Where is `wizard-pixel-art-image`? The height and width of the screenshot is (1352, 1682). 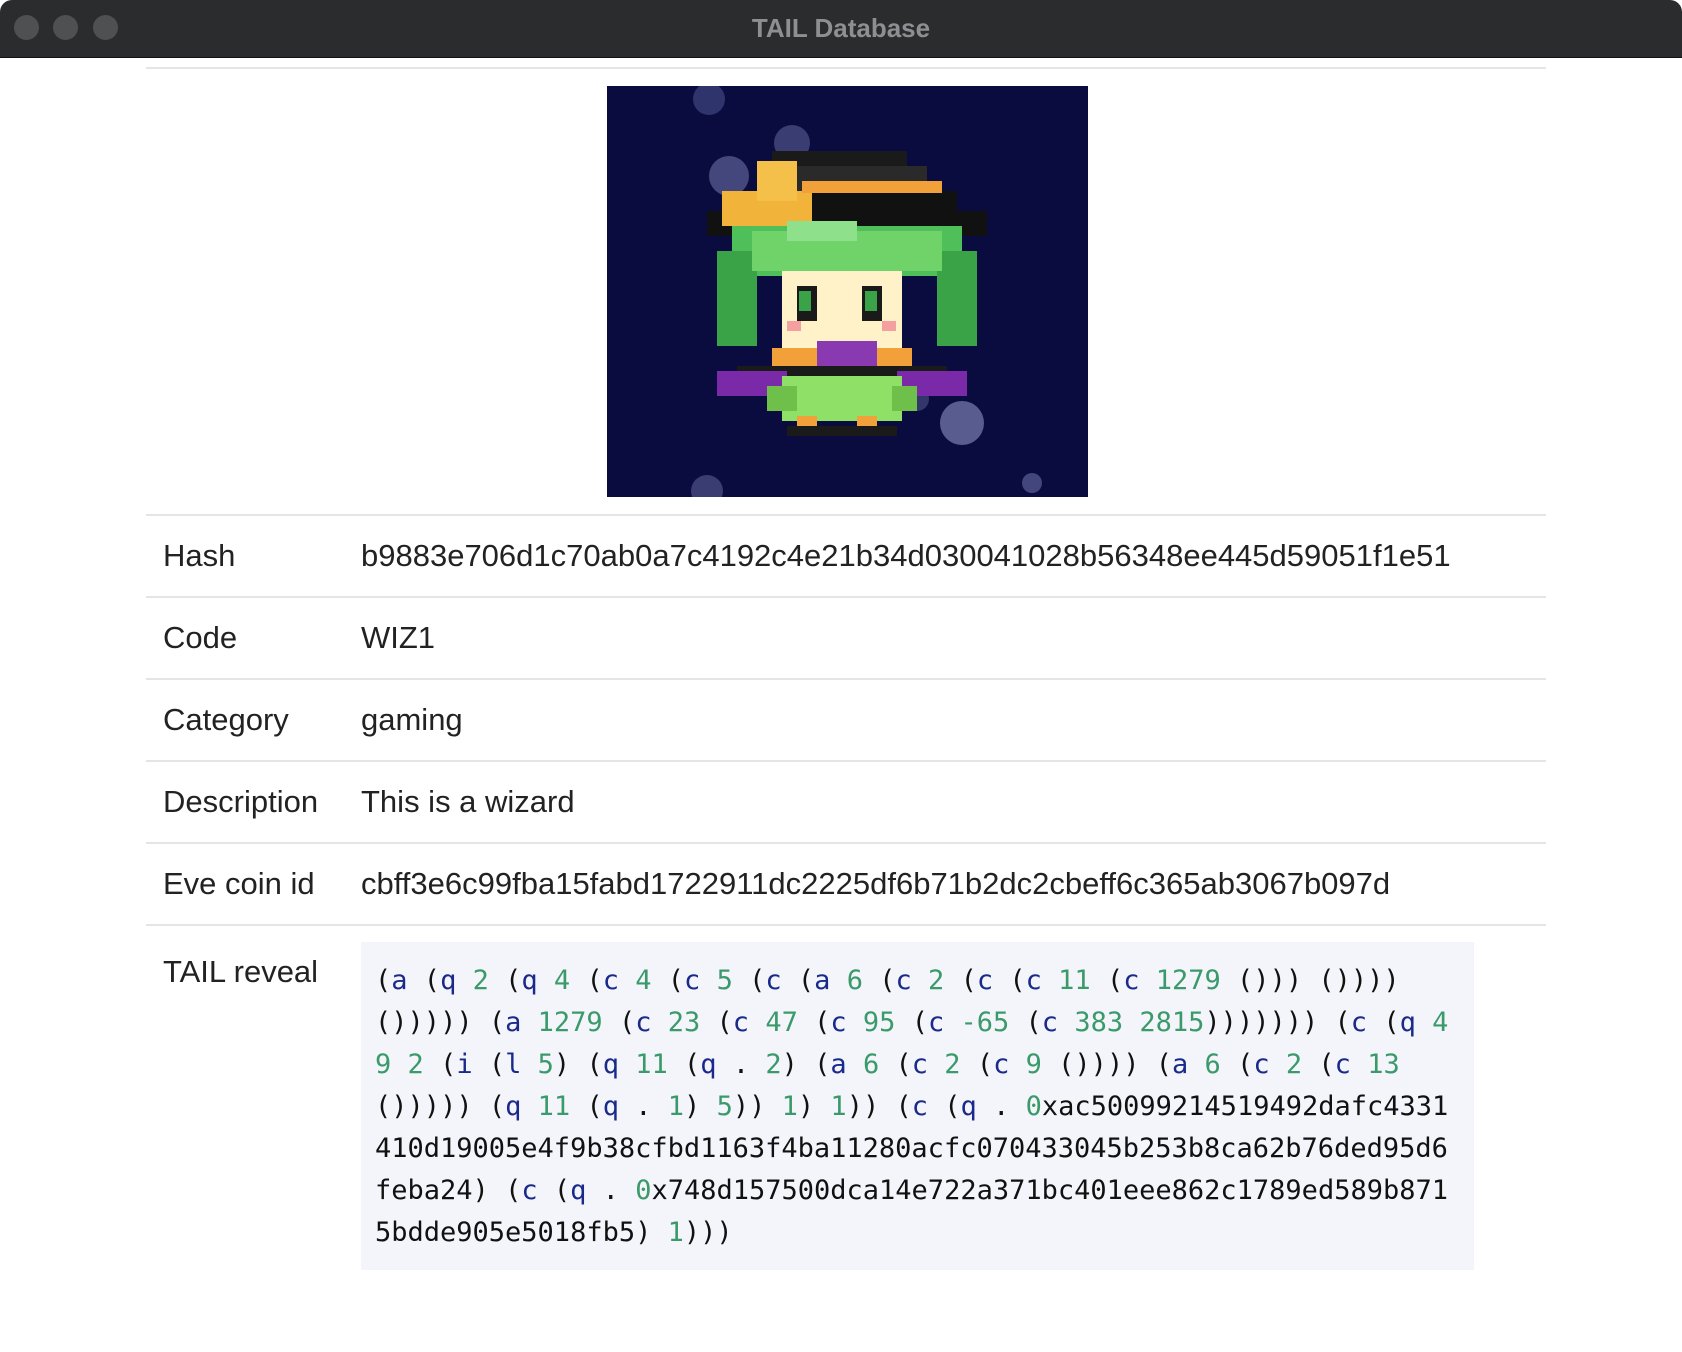
wizard-pixel-art-image is located at coordinates (847, 291).